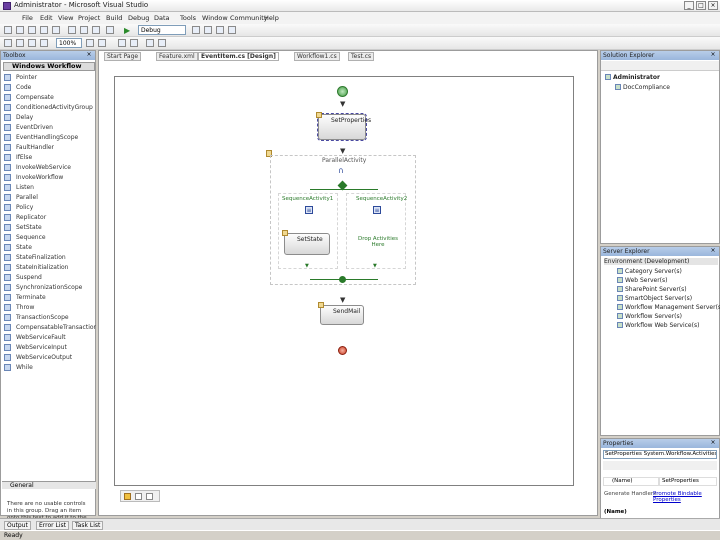 Image resolution: width=720 pixels, height=540 pixels. I want to click on menu-community: Community, so click(249, 18).